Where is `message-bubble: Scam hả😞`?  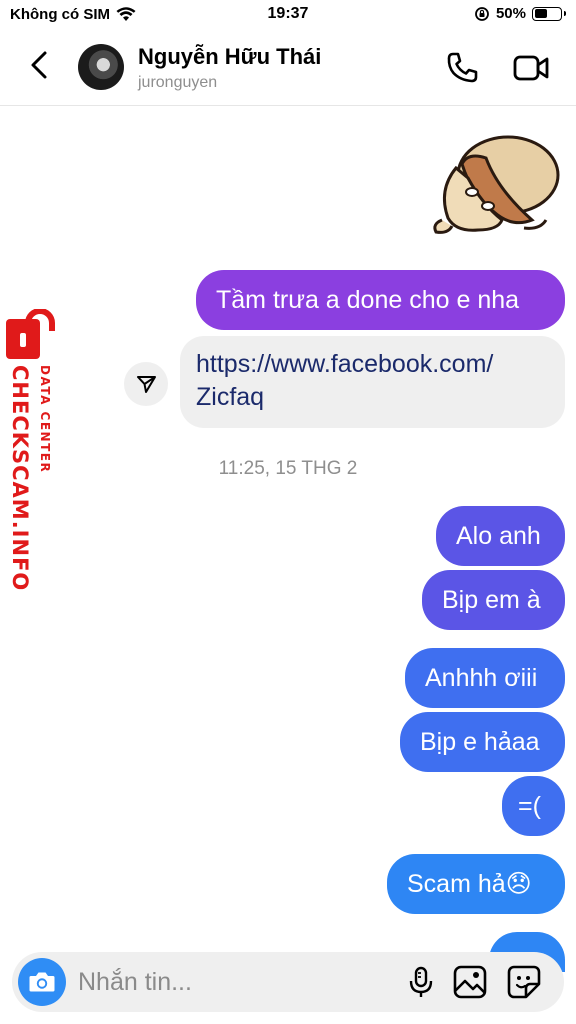 message-bubble: Scam hả😞 is located at coordinates (476, 884).